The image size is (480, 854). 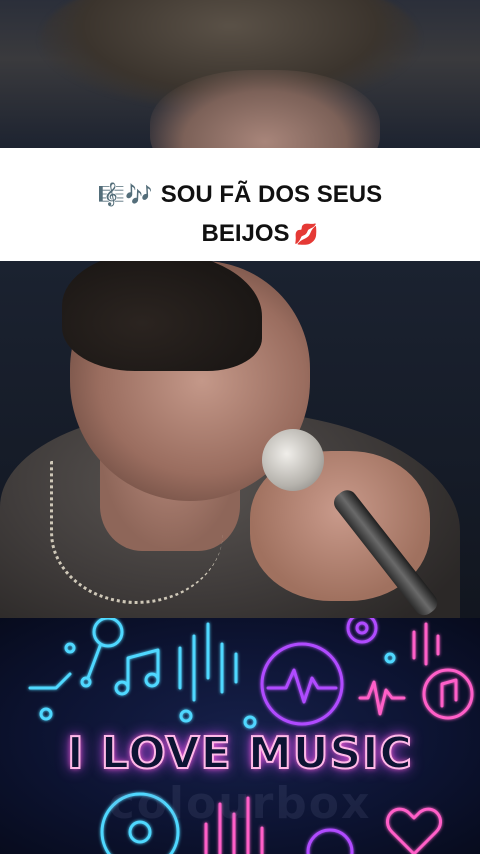 I want to click on music-notes-emoji: 🎼🎶, so click(x=125, y=194).